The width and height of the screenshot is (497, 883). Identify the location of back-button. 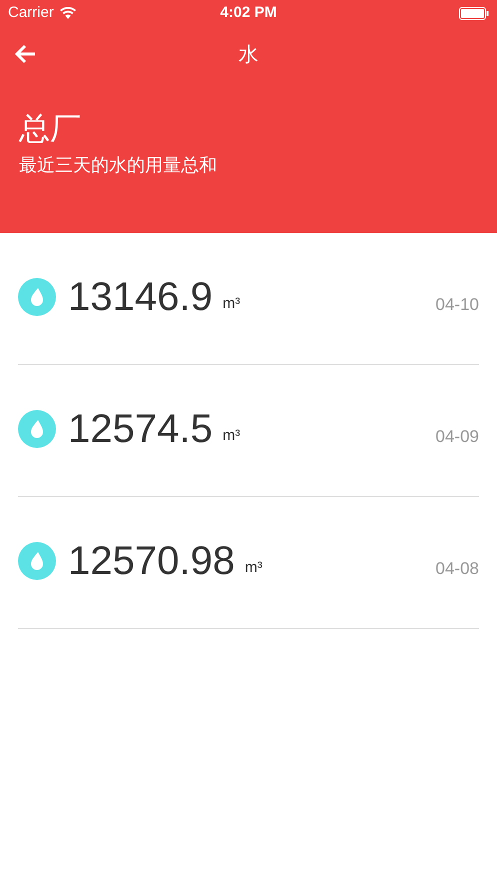
(26, 54).